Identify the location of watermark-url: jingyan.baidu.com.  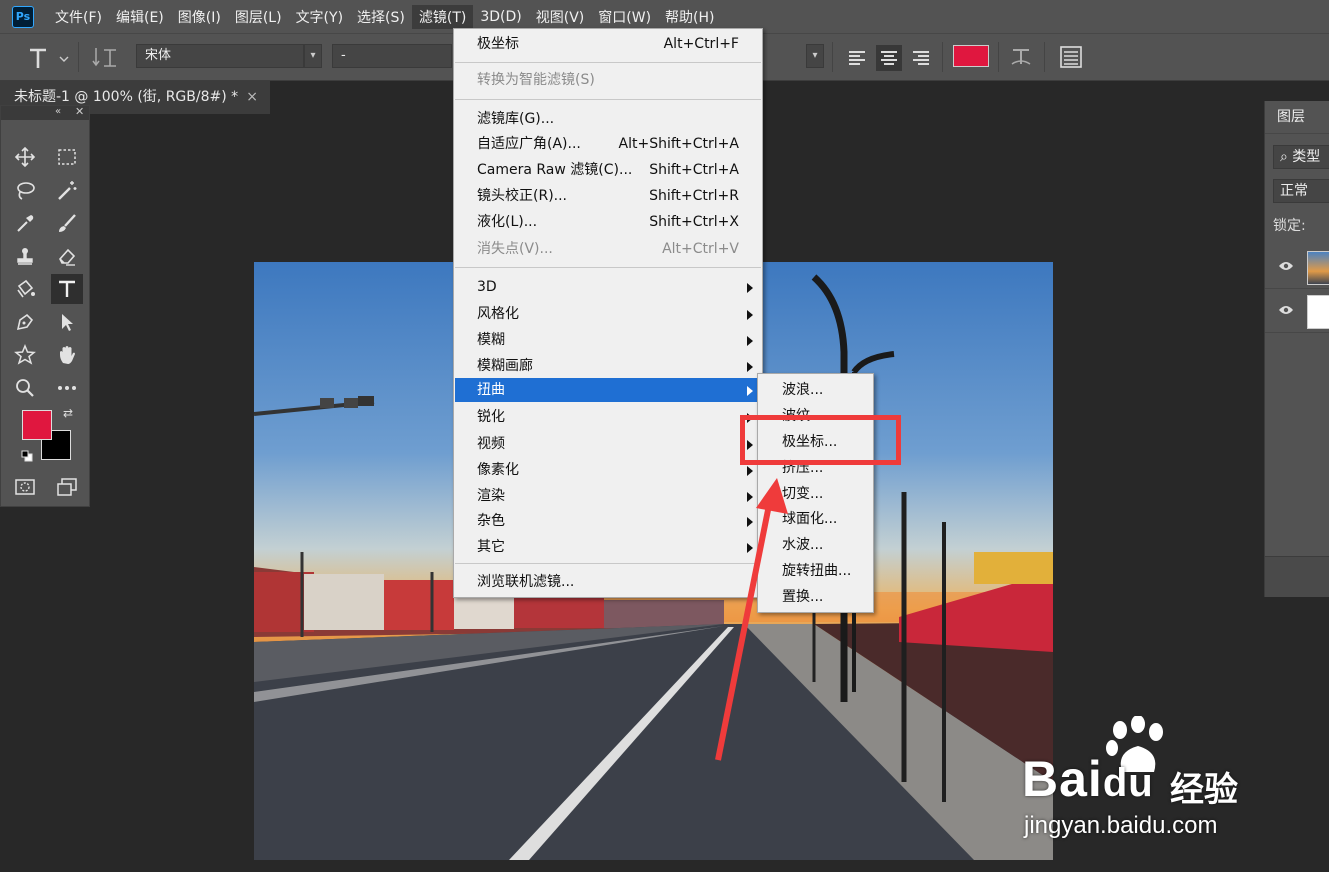
(1121, 825).